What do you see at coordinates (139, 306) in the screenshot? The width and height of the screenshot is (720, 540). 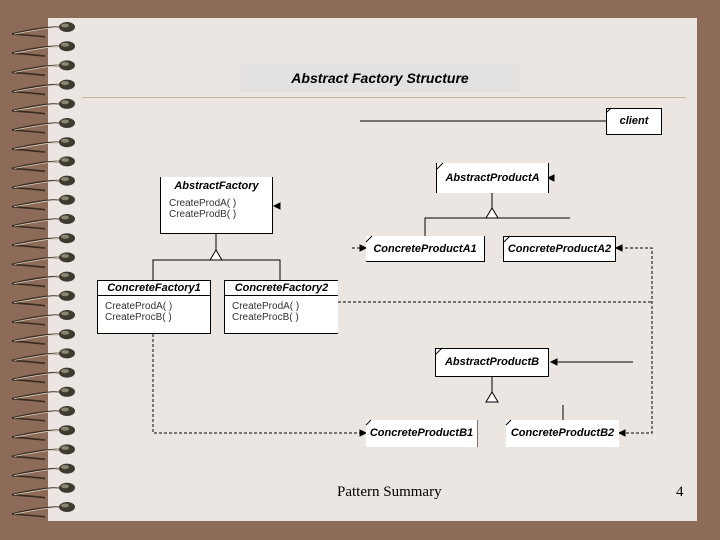 I see `concrete-factory-1-op: CreateProdA( )` at bounding box center [139, 306].